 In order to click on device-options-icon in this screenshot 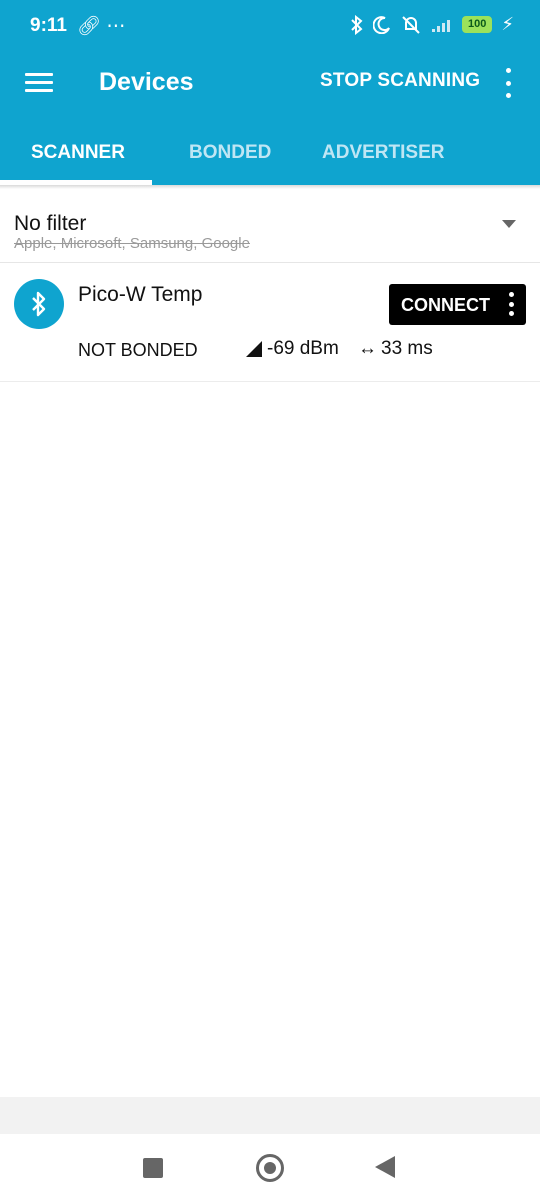, I will do `click(511, 304)`.